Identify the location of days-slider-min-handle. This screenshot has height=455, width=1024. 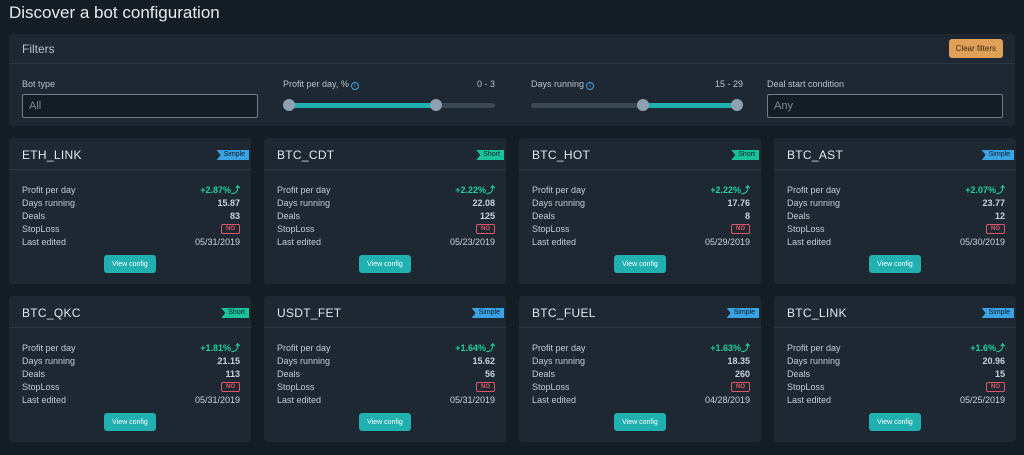
(642, 105).